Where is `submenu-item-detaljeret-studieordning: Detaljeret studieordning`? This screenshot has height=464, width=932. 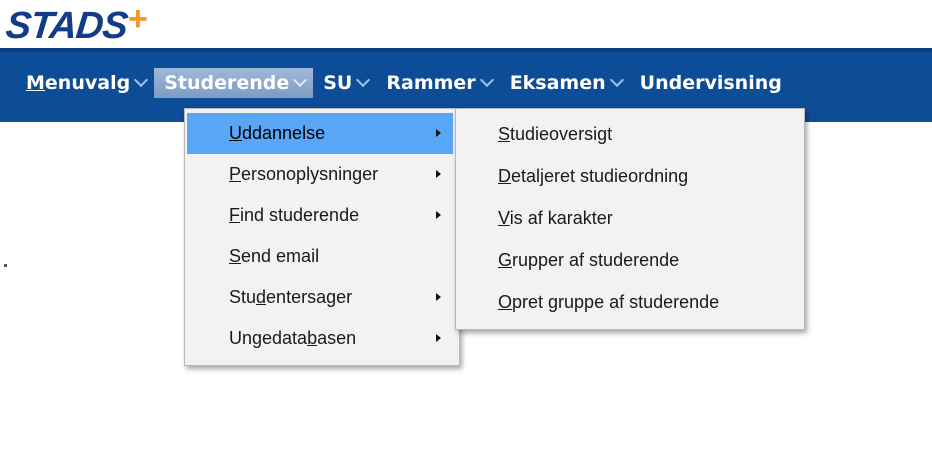 submenu-item-detaljeret-studieordning: Detaljeret studieordning is located at coordinates (630, 176).